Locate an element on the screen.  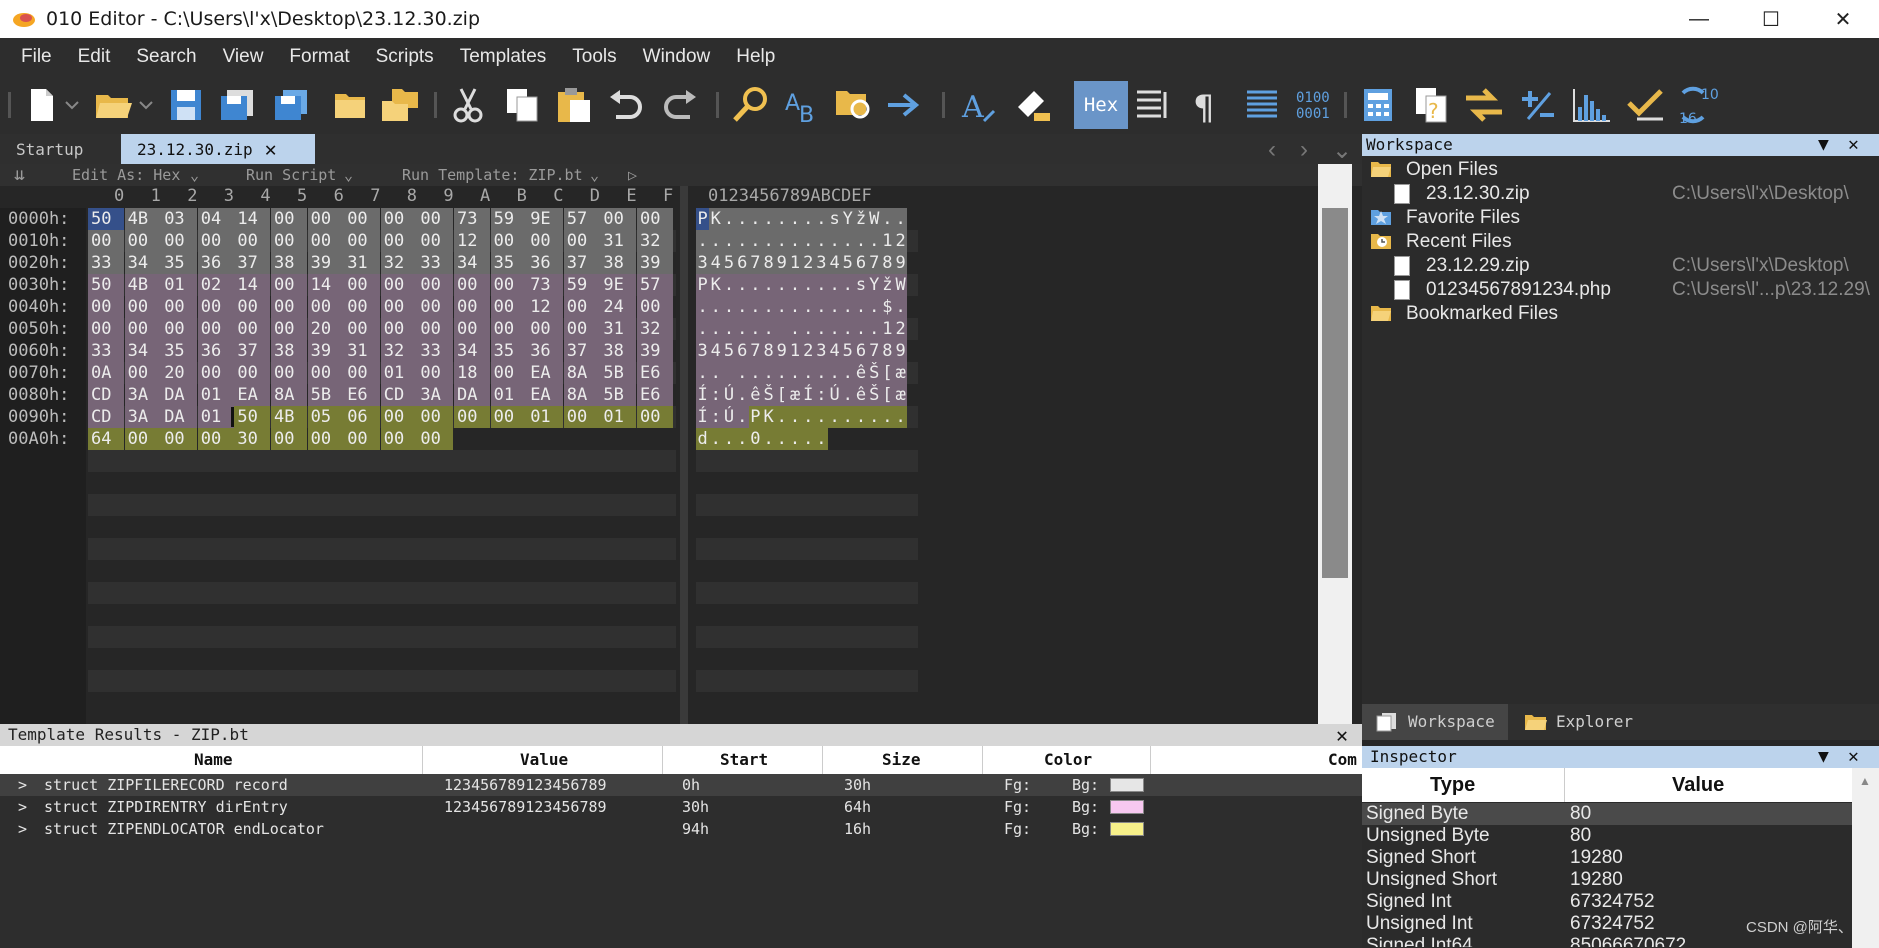
inspector-row: Signed Int 67324752 is located at coordinates (1607, 902).